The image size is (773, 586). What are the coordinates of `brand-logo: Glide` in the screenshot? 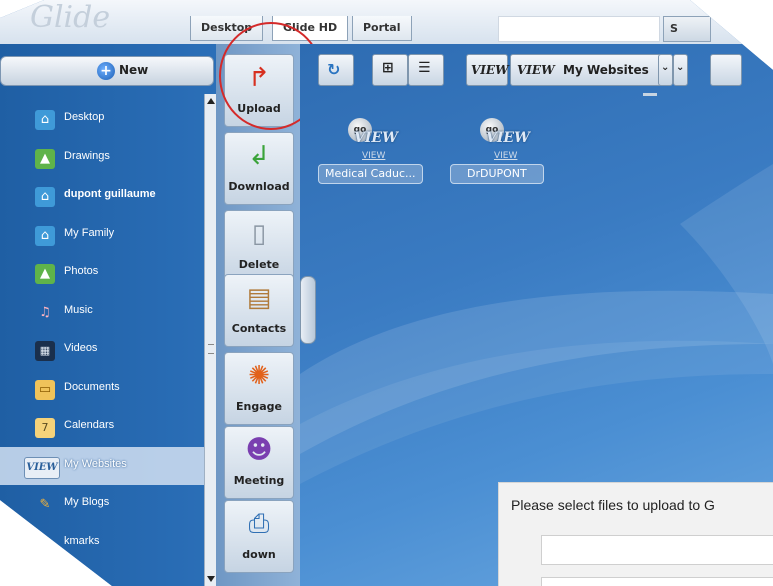 It's located at (70, 17).